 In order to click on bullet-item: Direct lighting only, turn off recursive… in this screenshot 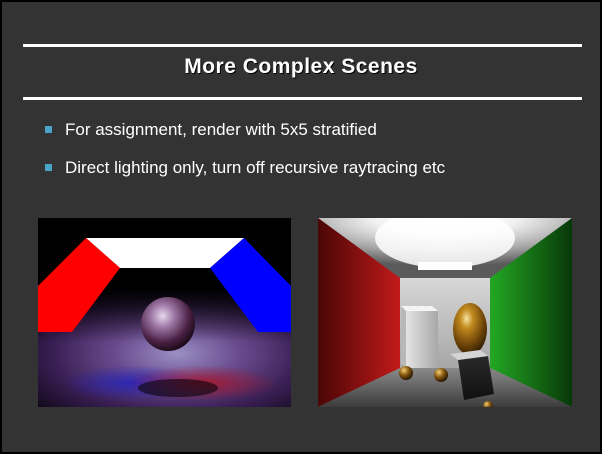, I will do `click(245, 168)`.